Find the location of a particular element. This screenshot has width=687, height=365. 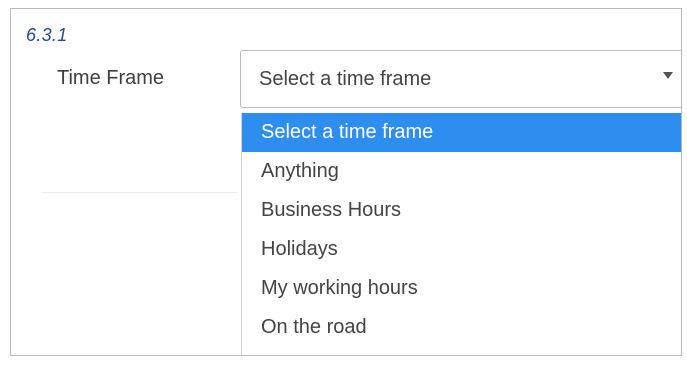

option-anything: Anything is located at coordinates (461, 171).